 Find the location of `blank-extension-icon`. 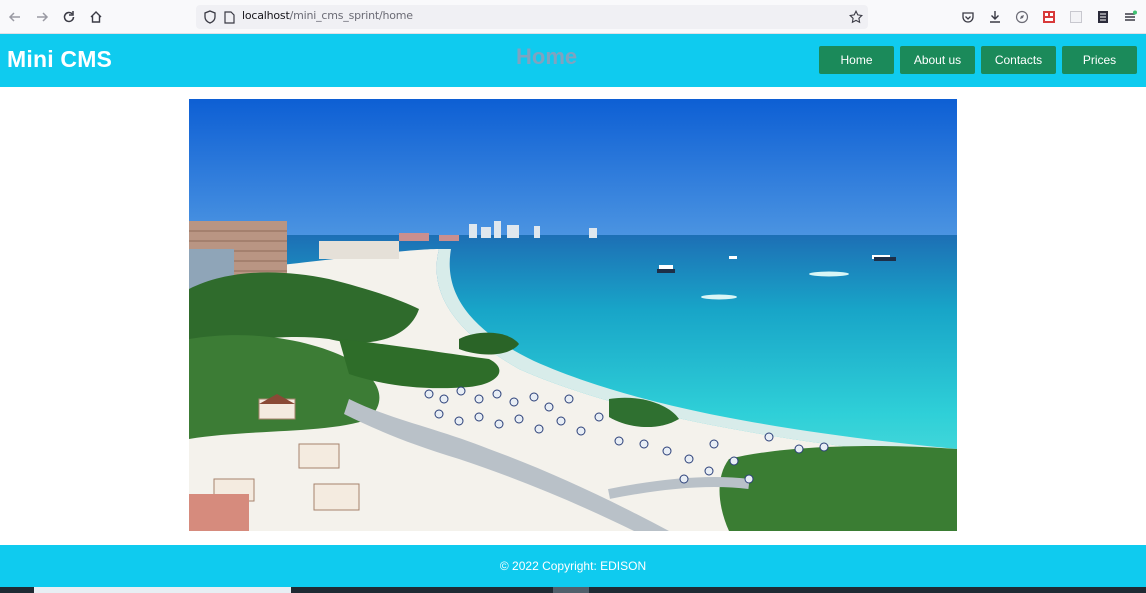

blank-extension-icon is located at coordinates (1076, 17).